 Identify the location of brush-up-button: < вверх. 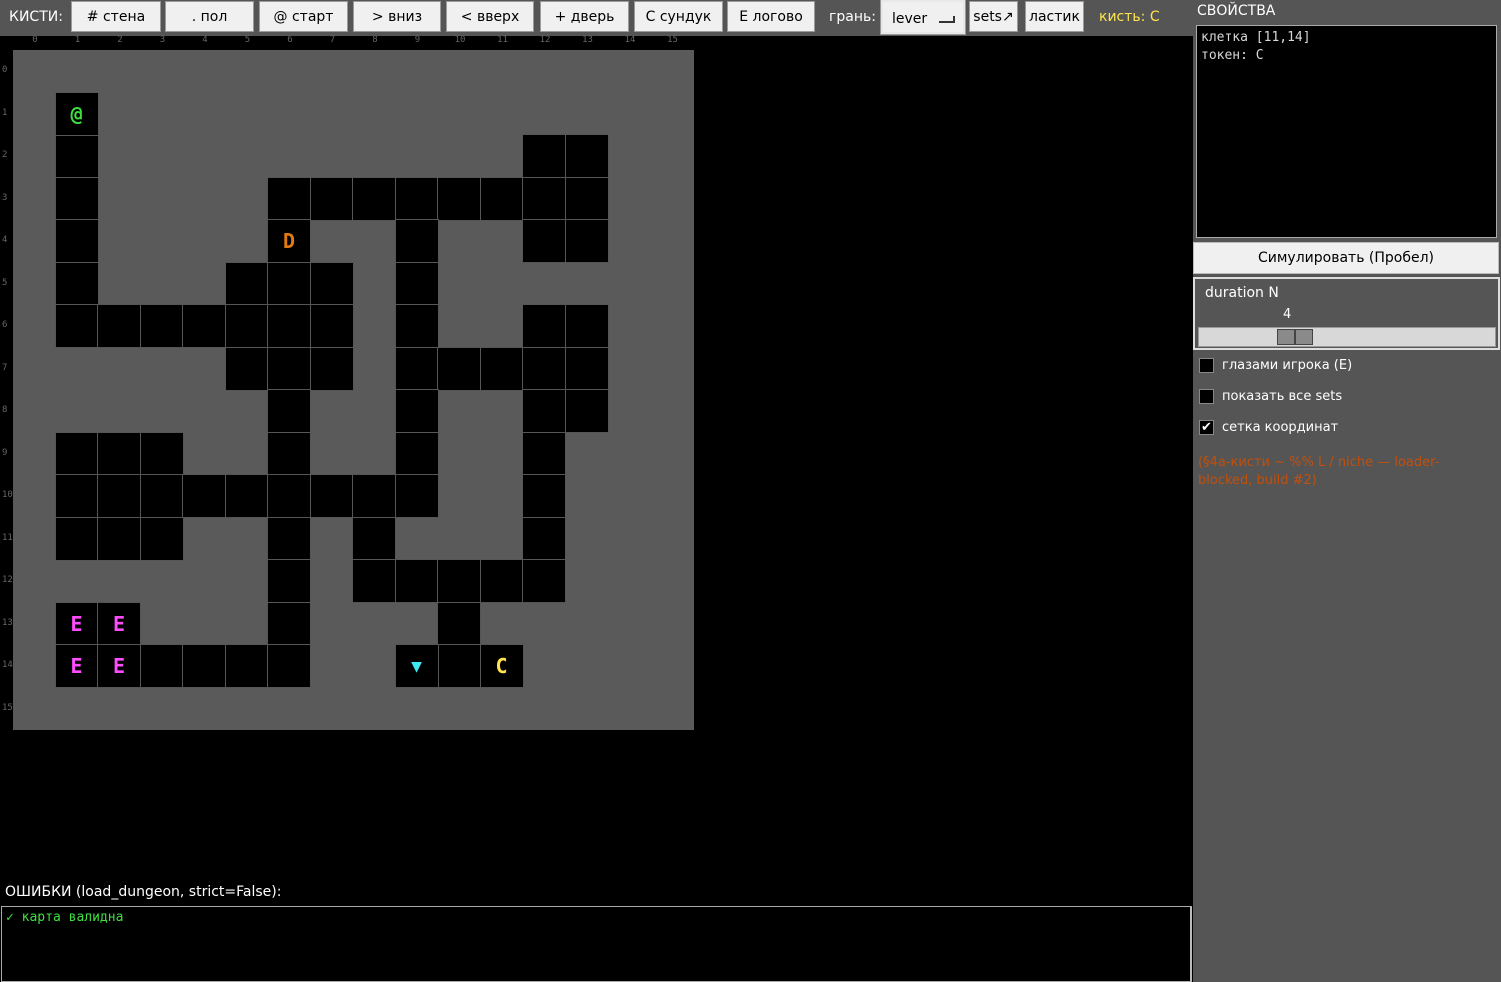
(490, 16).